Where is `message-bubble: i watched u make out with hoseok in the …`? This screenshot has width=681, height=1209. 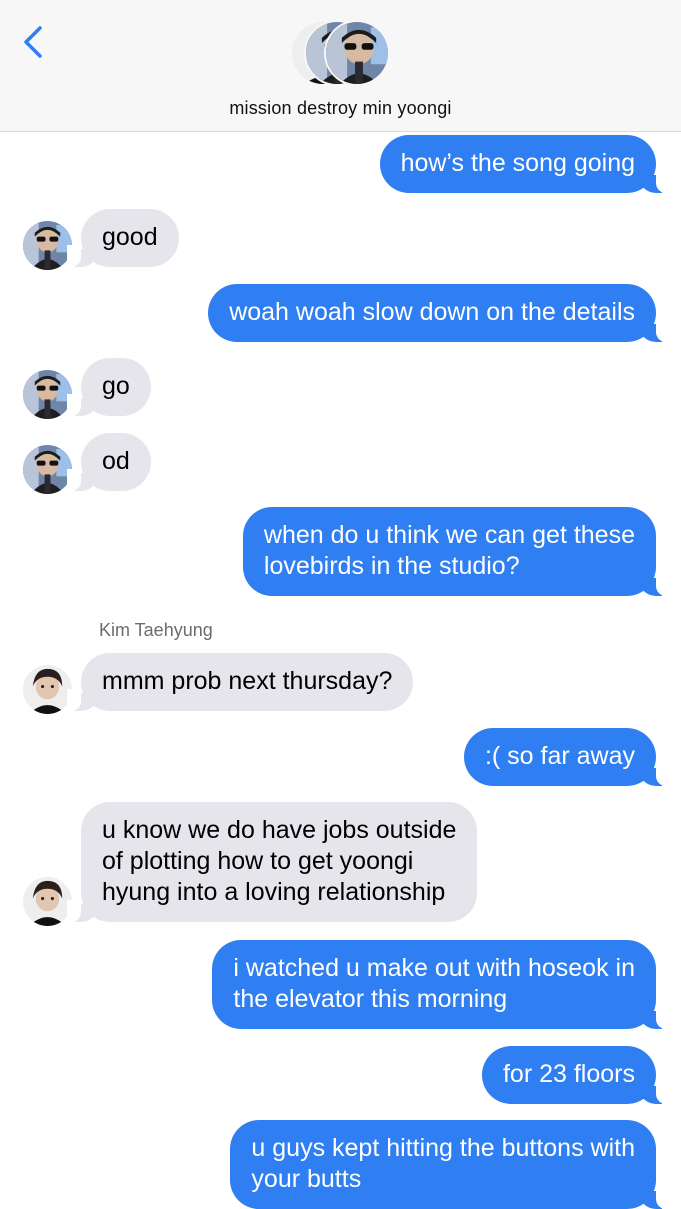
message-bubble: i watched u make out with hoseok in the … is located at coordinates (441, 984).